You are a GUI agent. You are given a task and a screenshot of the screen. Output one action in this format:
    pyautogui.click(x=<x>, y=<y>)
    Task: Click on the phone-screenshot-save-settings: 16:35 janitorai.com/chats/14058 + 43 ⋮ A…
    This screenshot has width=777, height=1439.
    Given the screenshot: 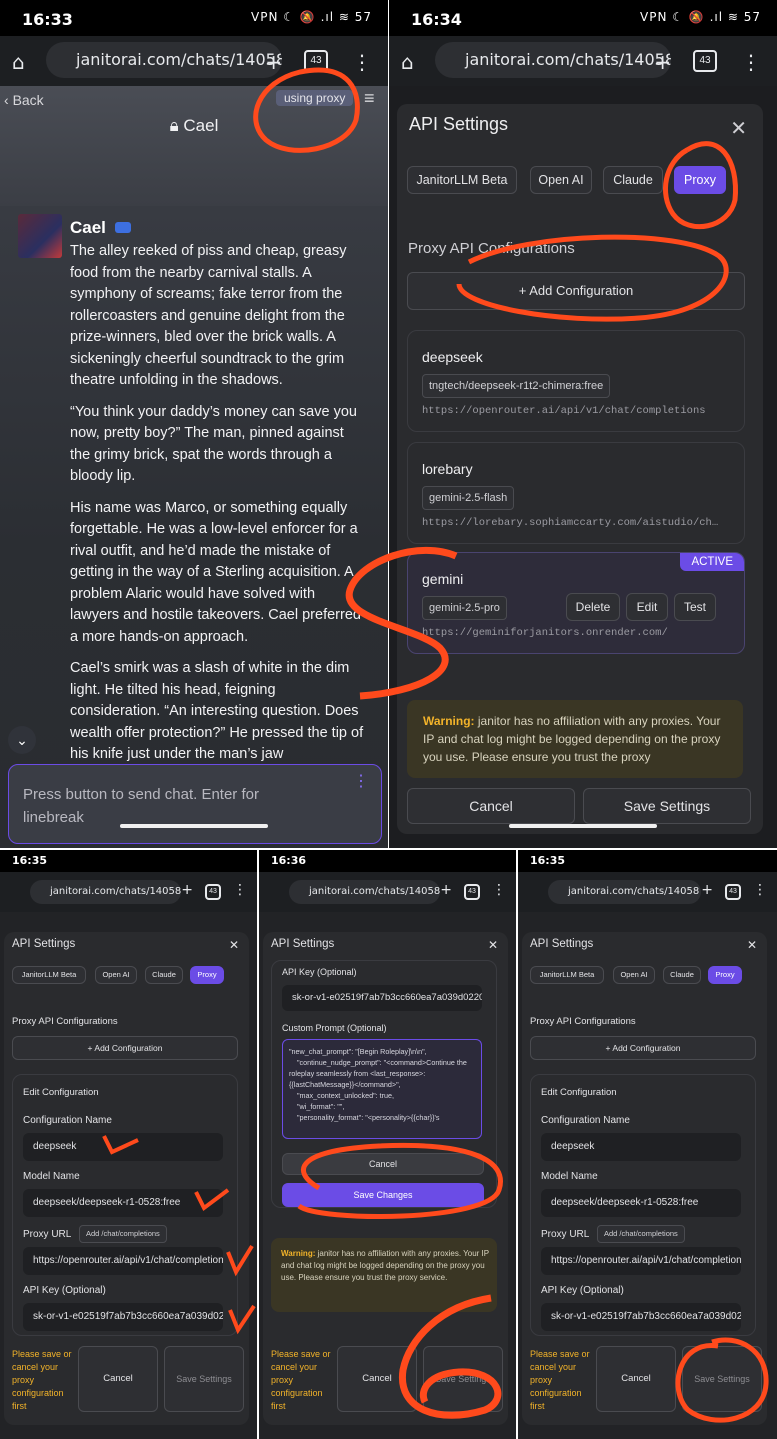 What is the action you would take?
    pyautogui.click(x=647, y=1144)
    